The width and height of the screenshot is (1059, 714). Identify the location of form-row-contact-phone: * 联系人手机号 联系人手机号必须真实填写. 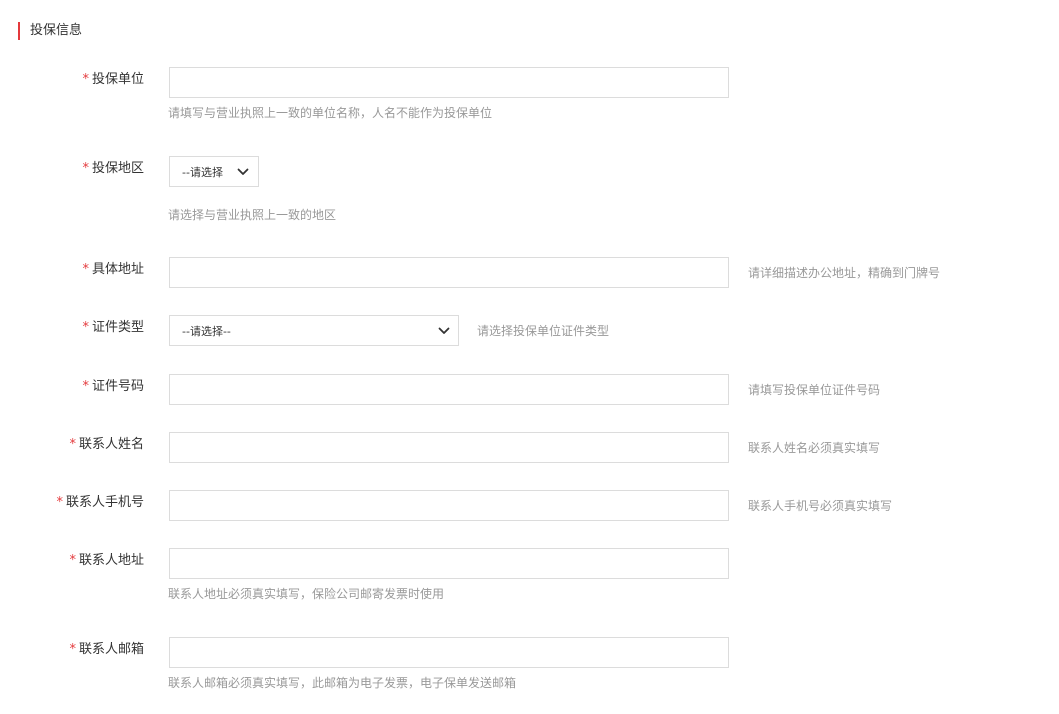
(529, 506).